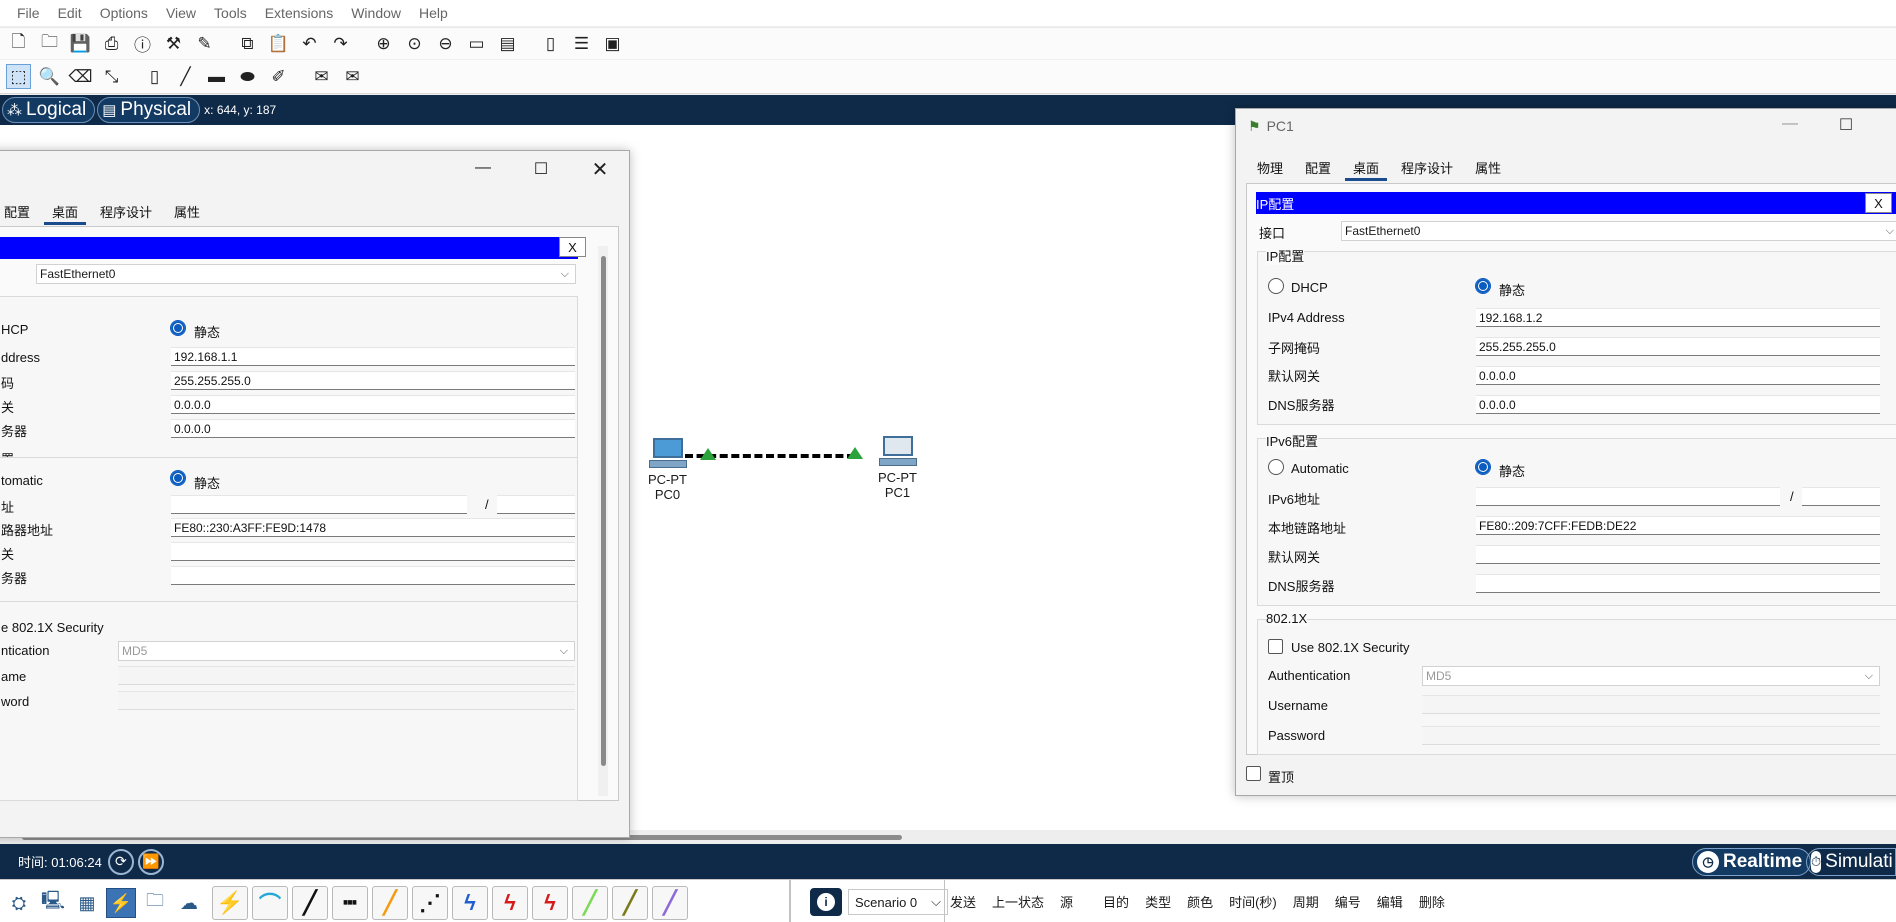  Describe the element at coordinates (383, 43) in the screenshot. I see `zoom-in-icon: ⊕` at that location.